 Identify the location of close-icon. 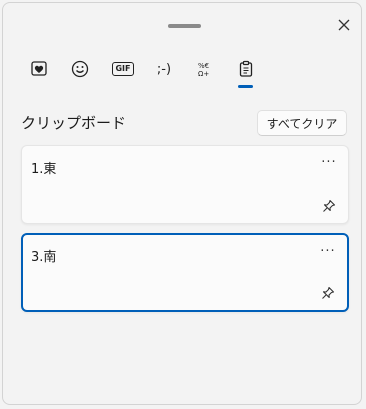
(344, 25).